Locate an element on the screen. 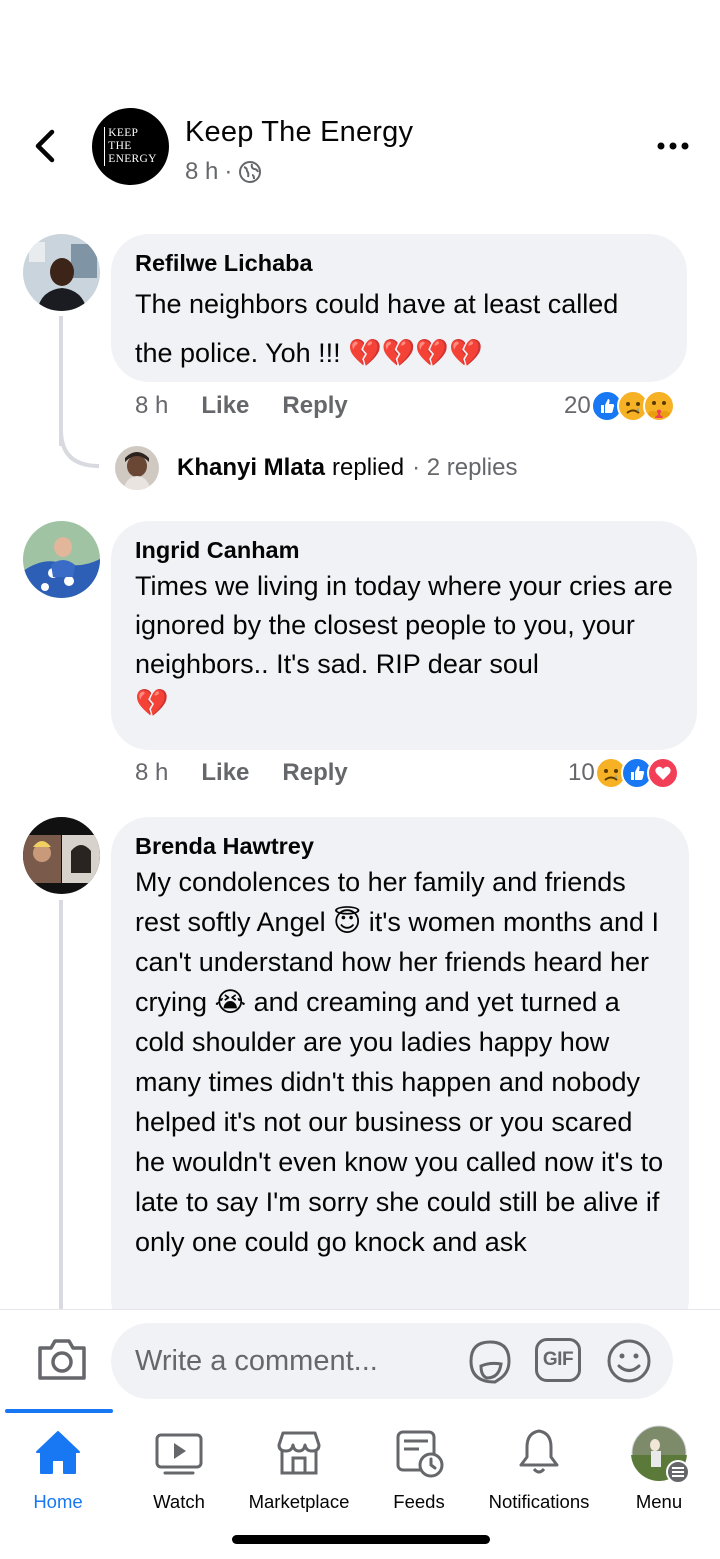 The width and height of the screenshot is (720, 1559). home-icon is located at coordinates (58, 1452).